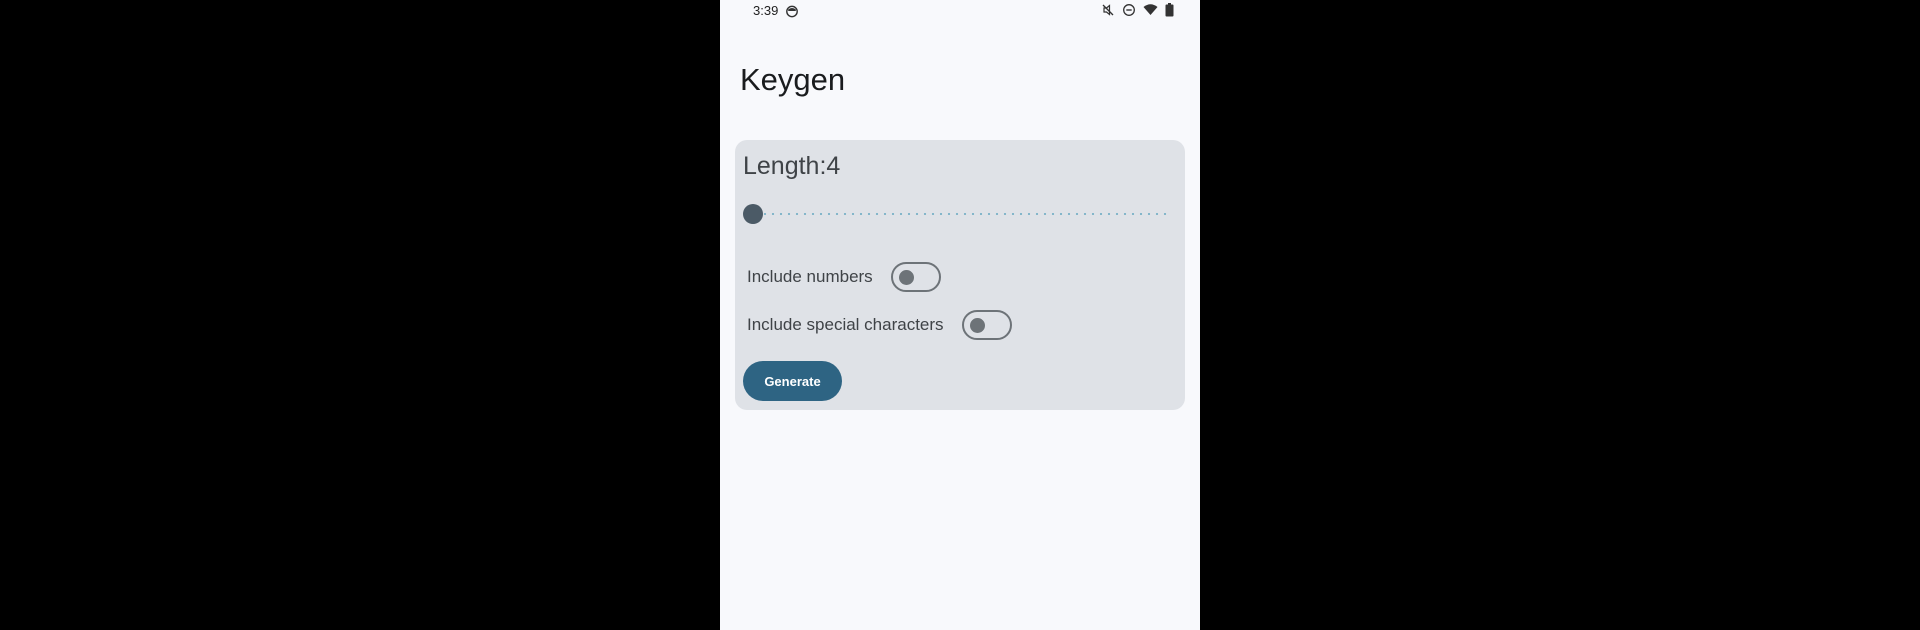  I want to click on status-bar: 3:39, so click(960, 11).